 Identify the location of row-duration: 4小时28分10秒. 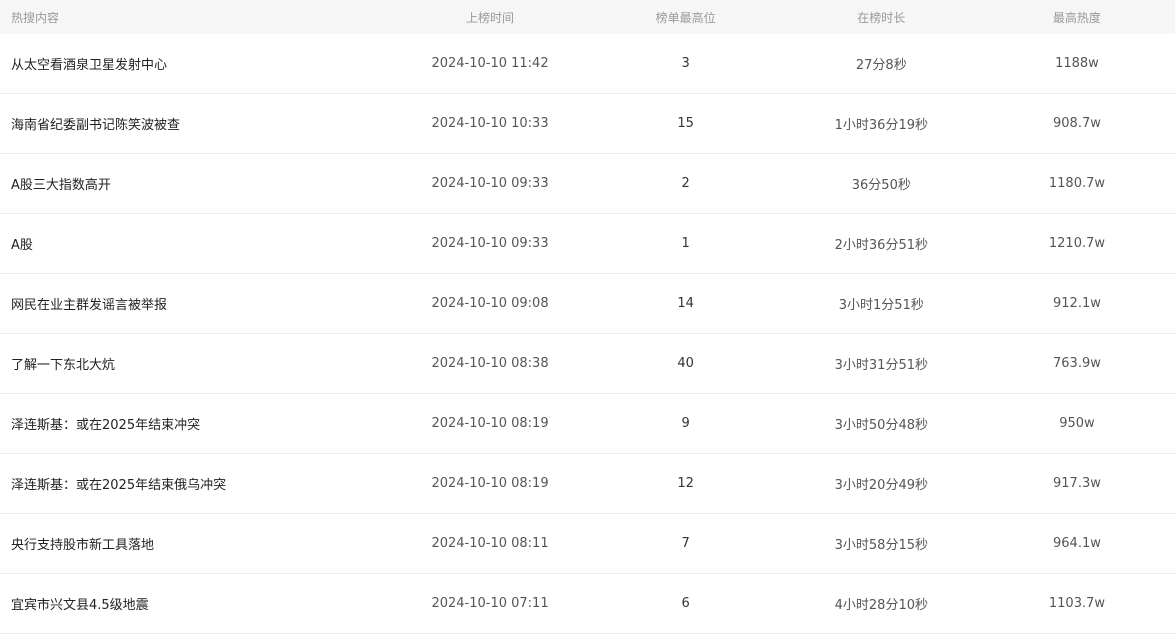
(881, 605).